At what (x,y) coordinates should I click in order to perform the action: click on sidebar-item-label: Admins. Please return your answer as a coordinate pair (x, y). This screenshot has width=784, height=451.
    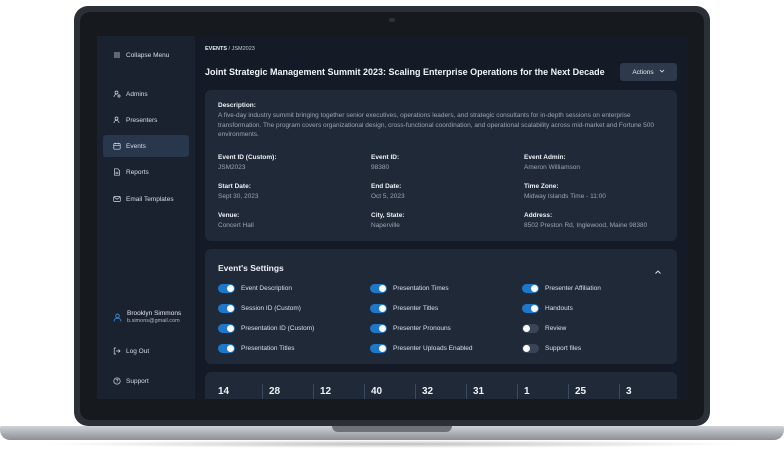
    Looking at the image, I should click on (137, 94).